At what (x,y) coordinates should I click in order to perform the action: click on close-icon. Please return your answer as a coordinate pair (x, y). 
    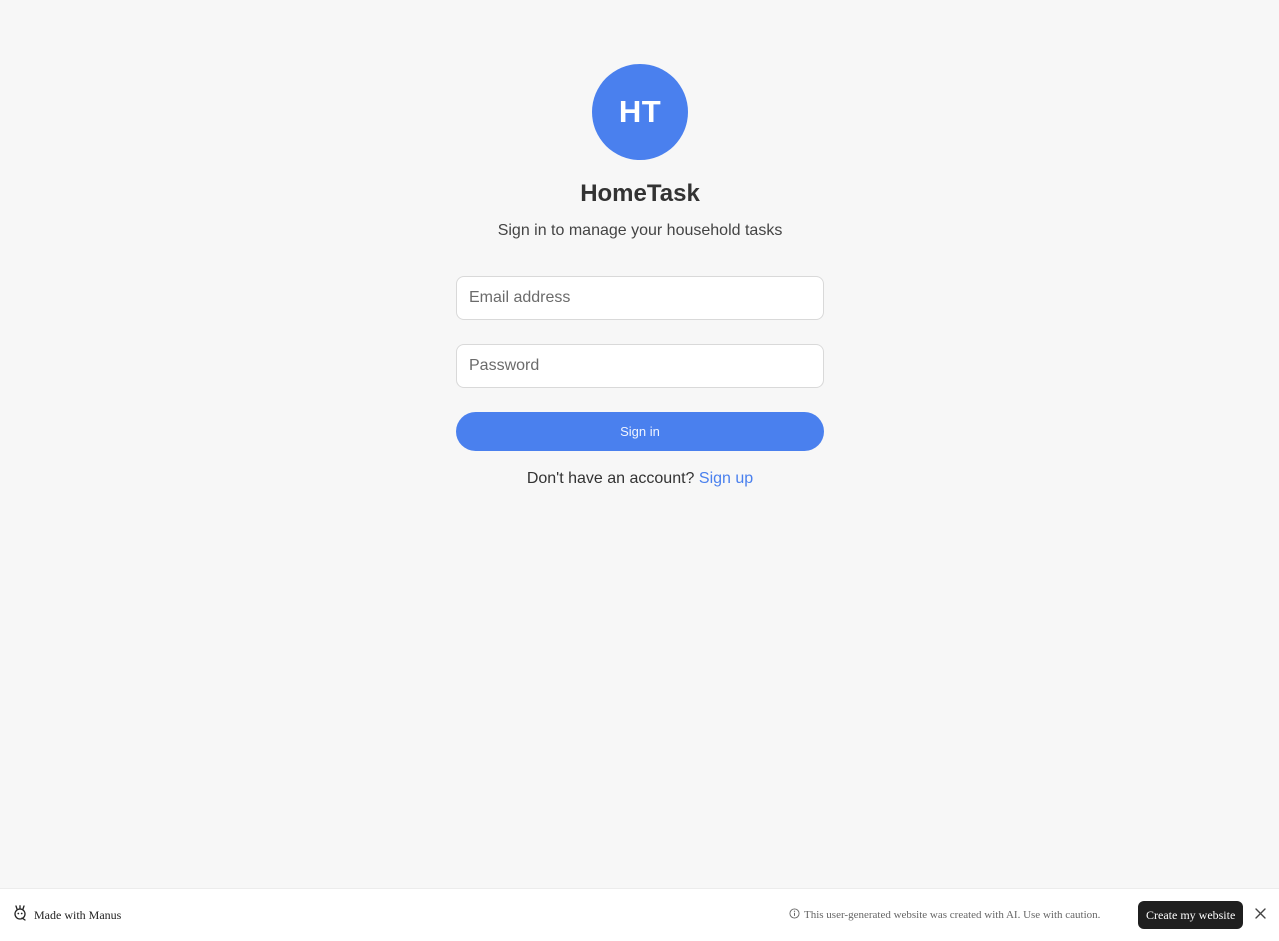
    Looking at the image, I should click on (1260, 915).